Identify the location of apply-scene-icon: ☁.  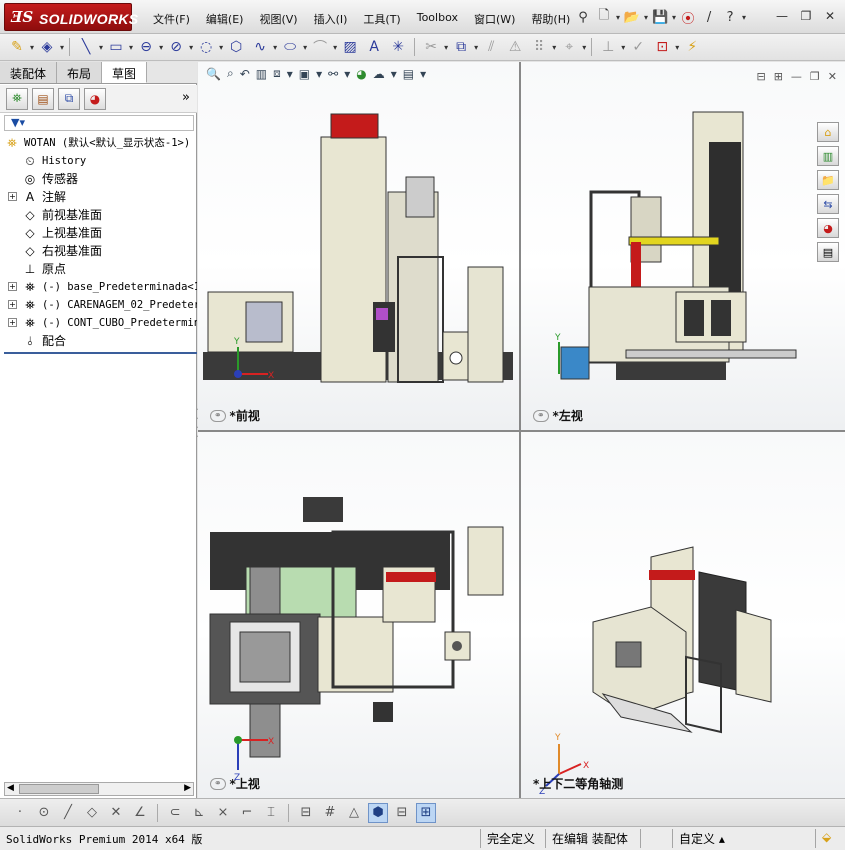
(379, 74).